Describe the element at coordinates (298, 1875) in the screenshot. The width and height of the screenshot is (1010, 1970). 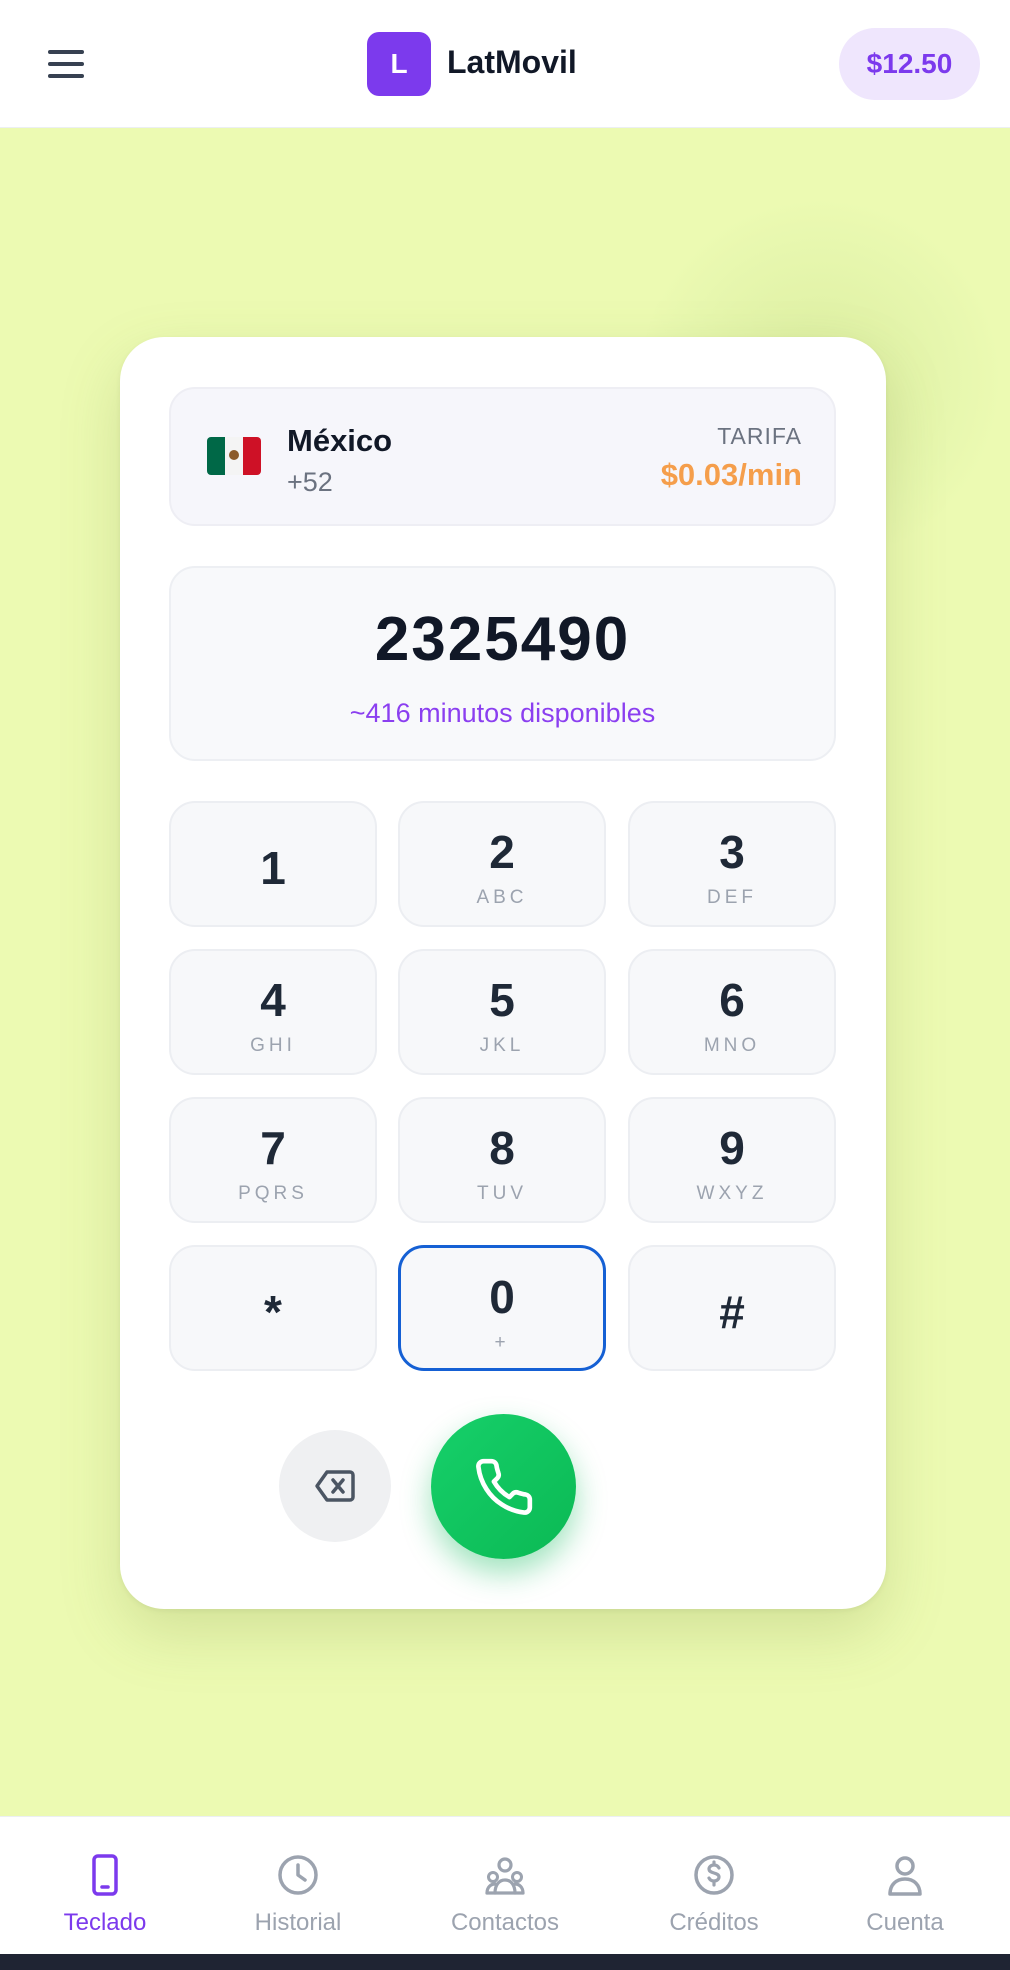
I see `clock-icon` at that location.